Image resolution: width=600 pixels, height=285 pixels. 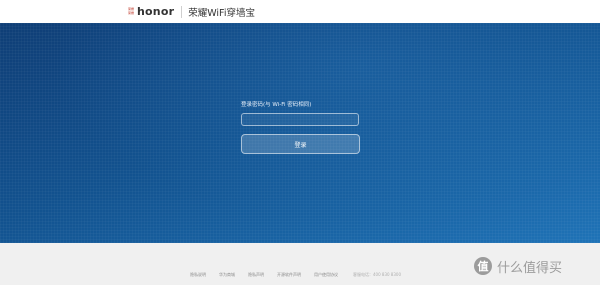 What do you see at coordinates (156, 11) in the screenshot?
I see `honor-logo-wordmark: honor` at bounding box center [156, 11].